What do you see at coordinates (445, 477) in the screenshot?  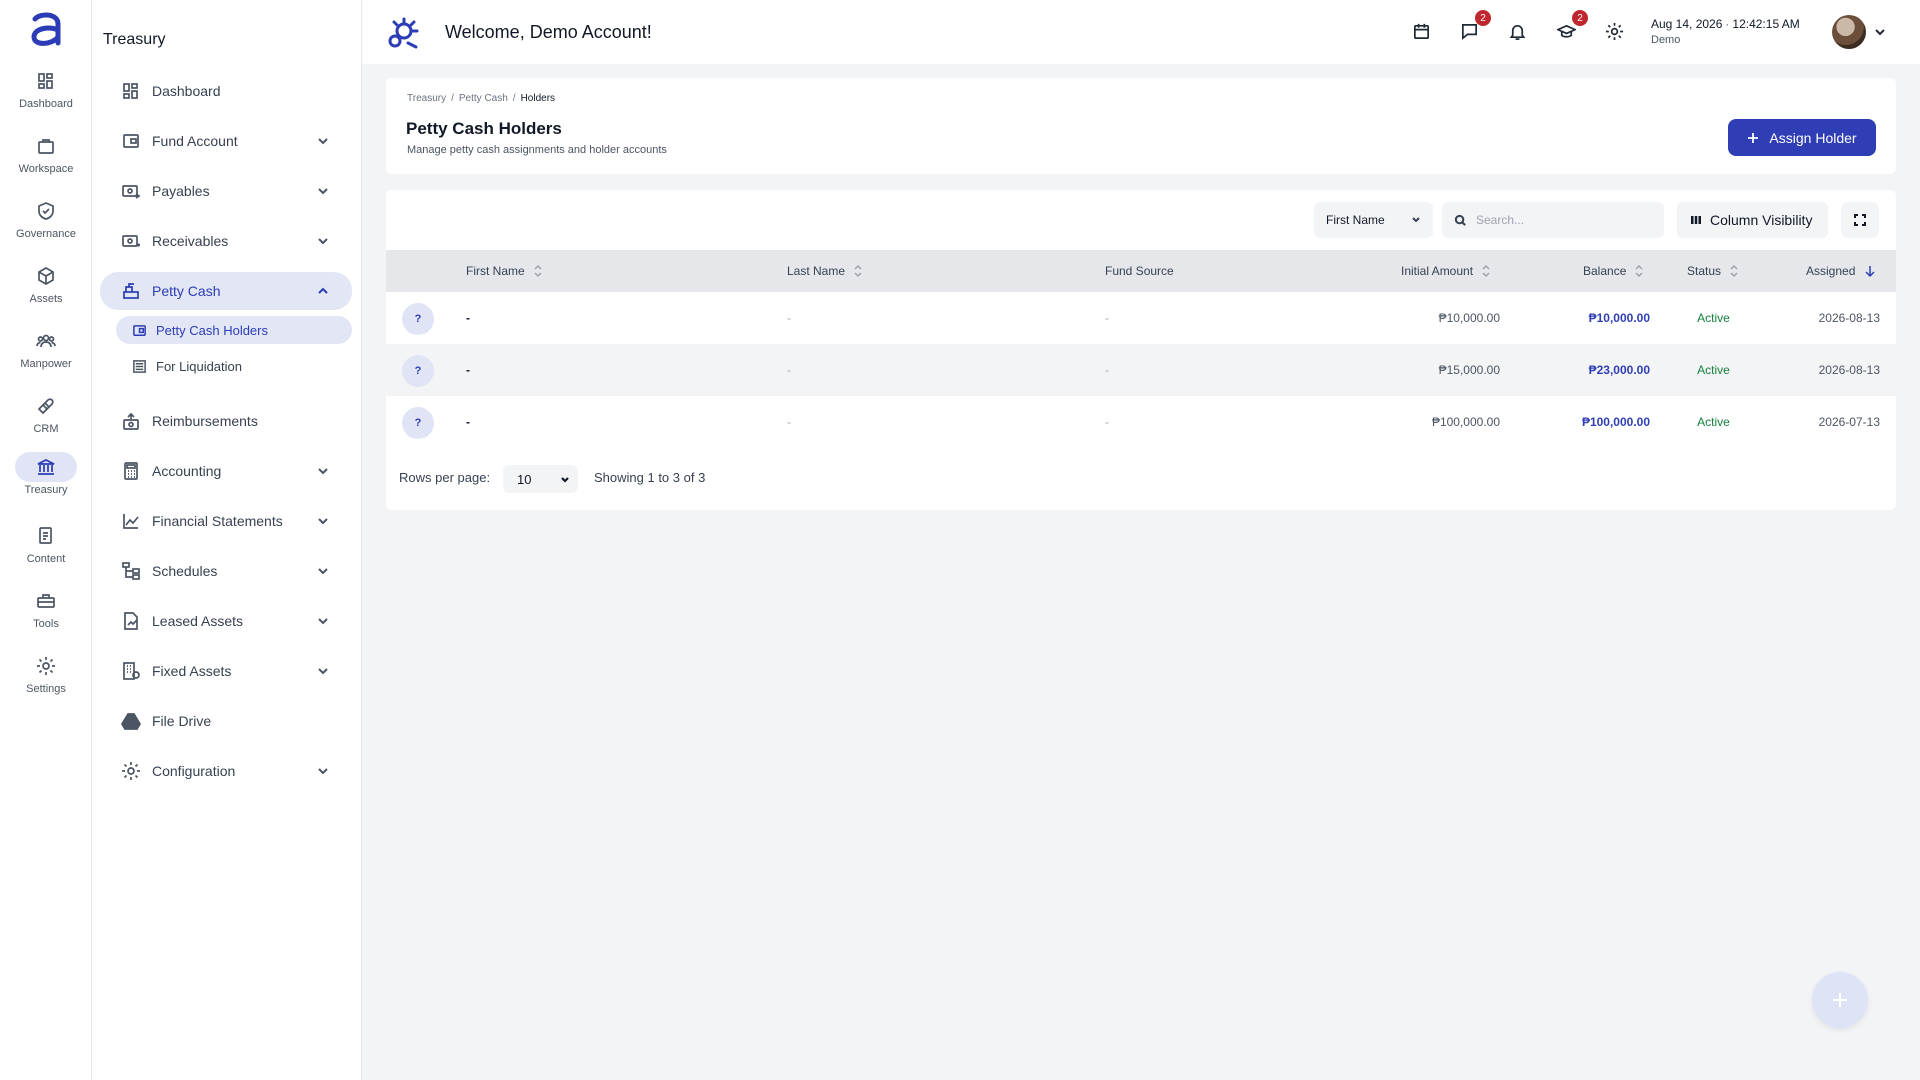 I see `rows-per-page-label: Rows per page:` at bounding box center [445, 477].